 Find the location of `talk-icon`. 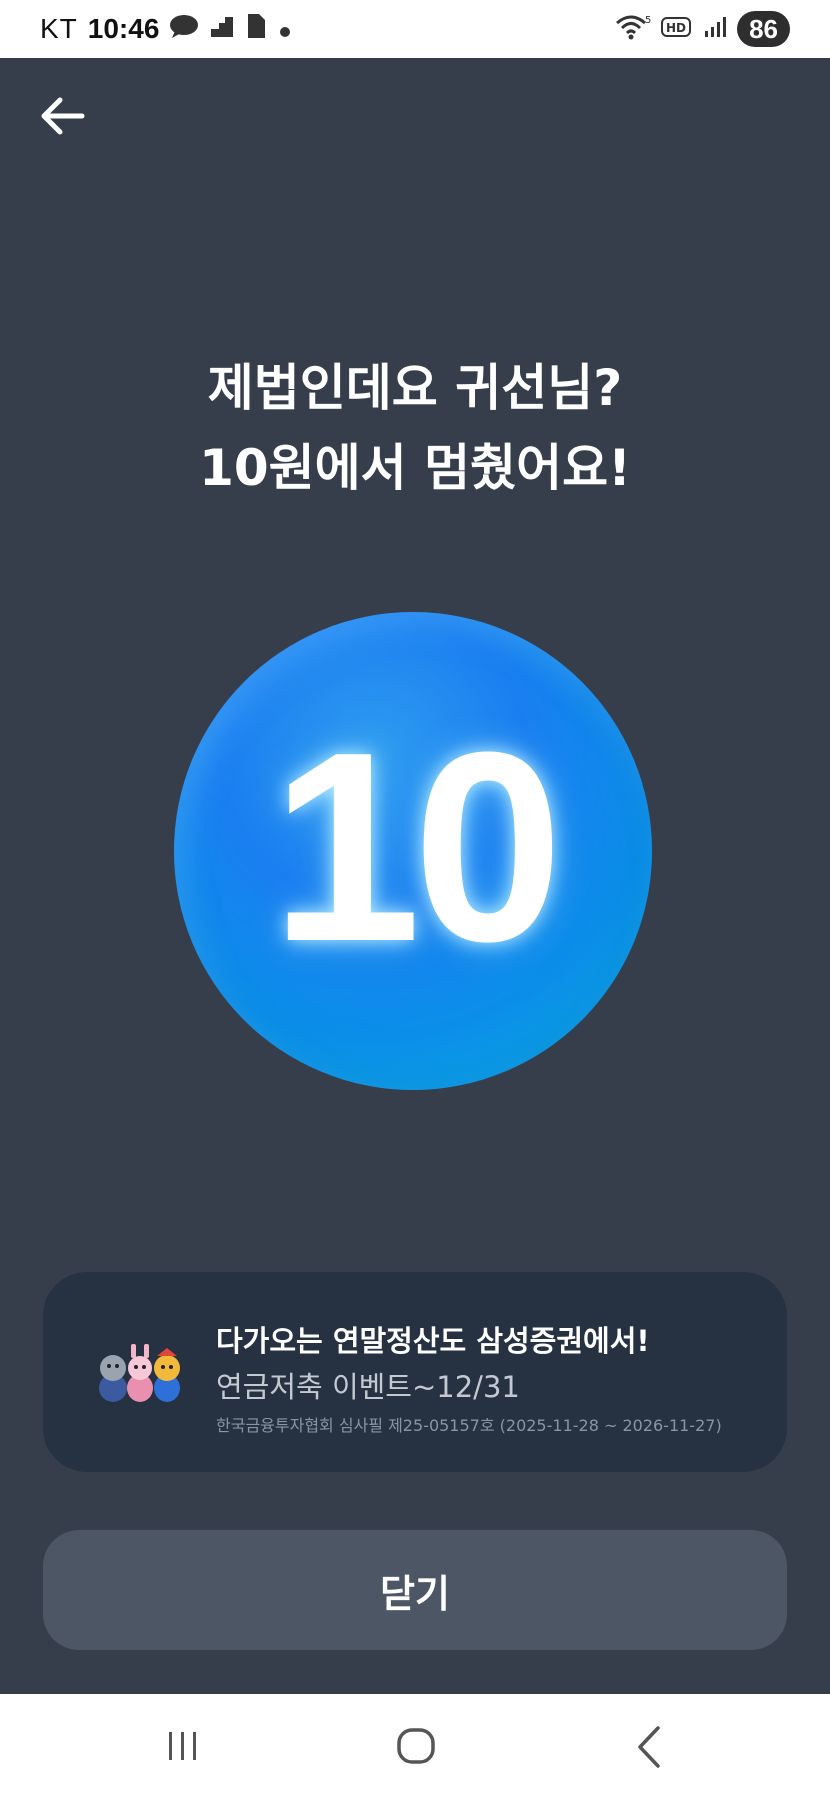

talk-icon is located at coordinates (184, 29).